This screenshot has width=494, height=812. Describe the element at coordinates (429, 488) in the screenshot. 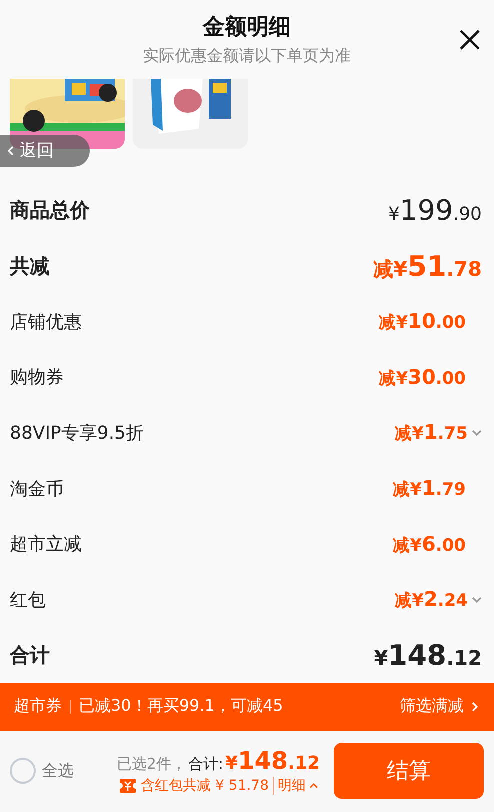

I see `row-amount: 减¥1.79` at that location.